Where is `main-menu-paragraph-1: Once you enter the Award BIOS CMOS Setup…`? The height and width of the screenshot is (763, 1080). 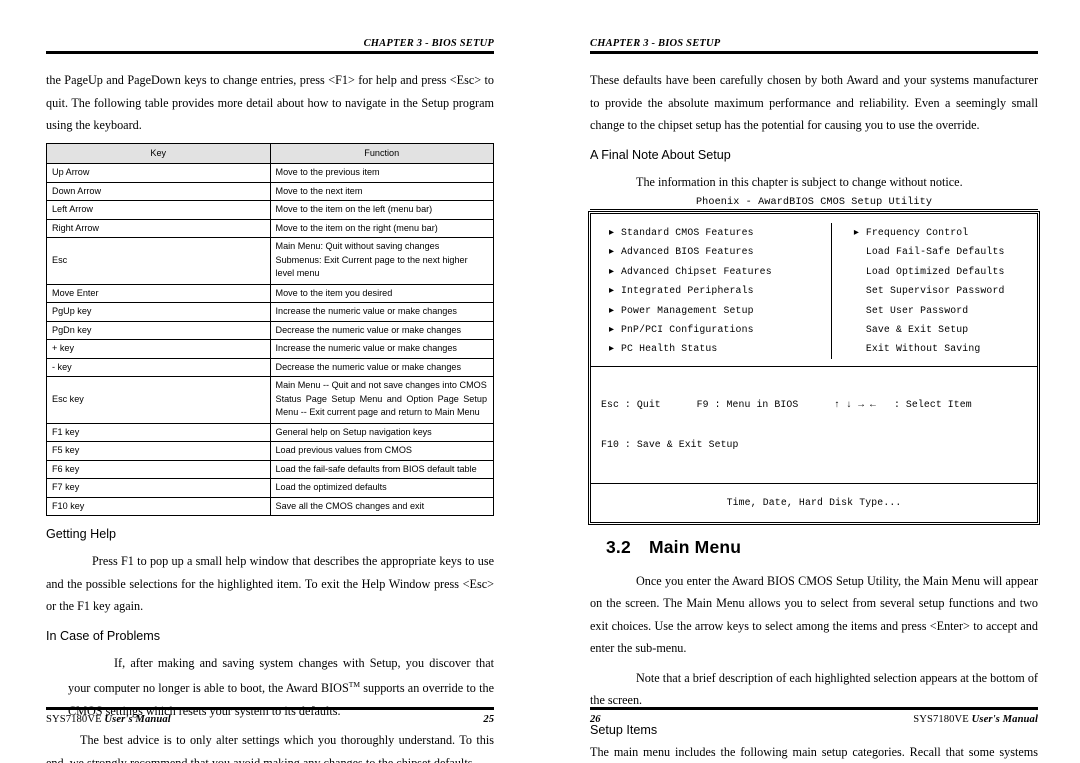 main-menu-paragraph-1: Once you enter the Award BIOS CMOS Setup… is located at coordinates (814, 614).